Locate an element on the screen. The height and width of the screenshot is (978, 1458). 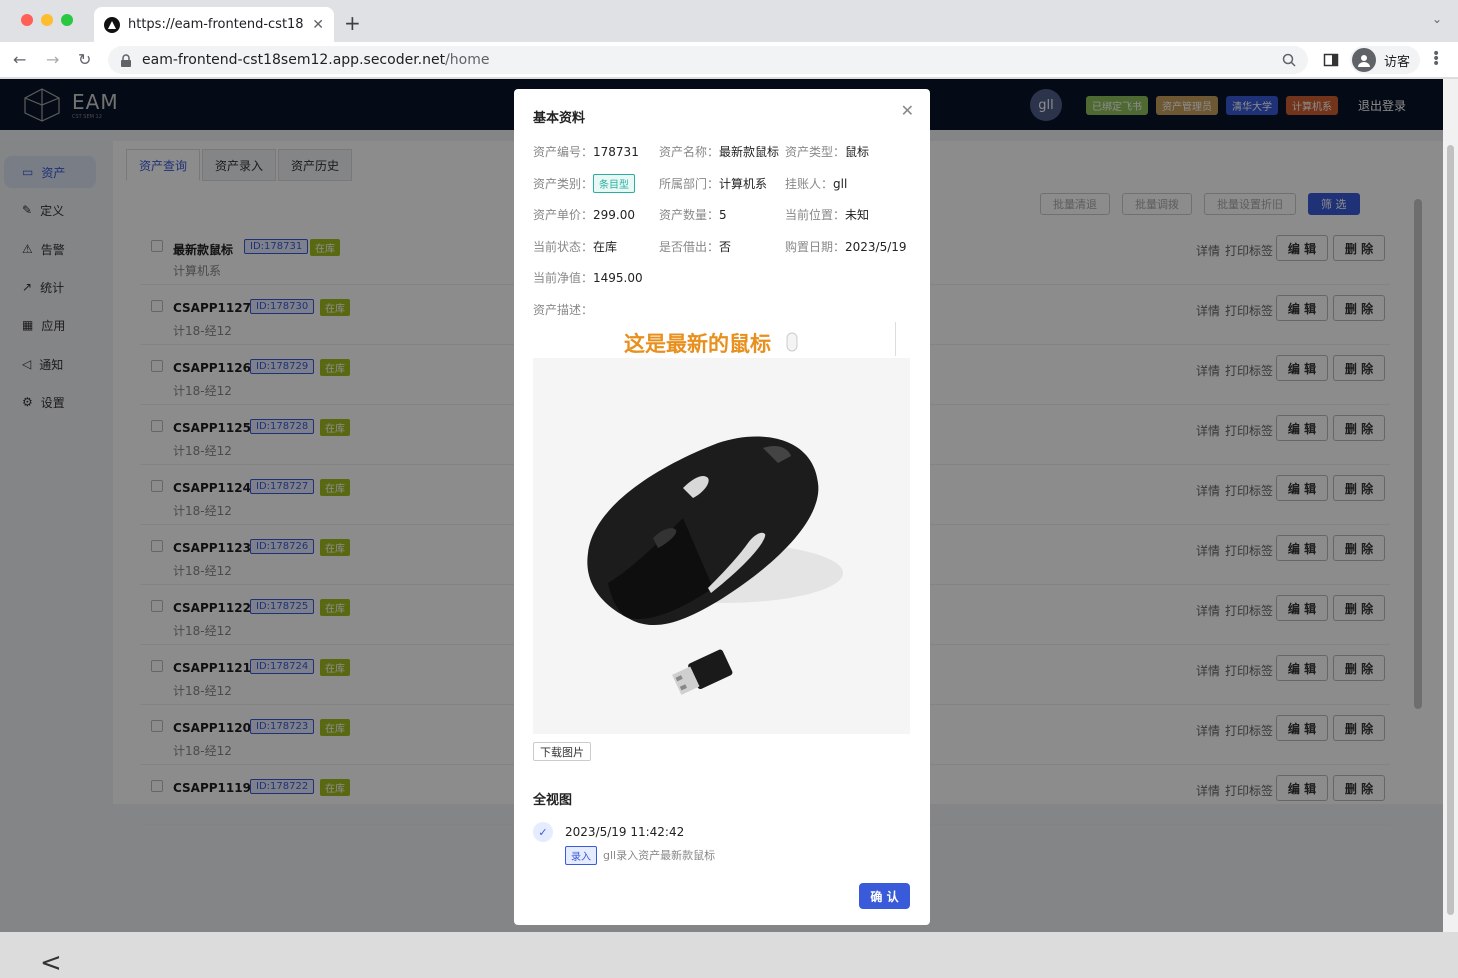
close-window-button is located at coordinates (27, 20).